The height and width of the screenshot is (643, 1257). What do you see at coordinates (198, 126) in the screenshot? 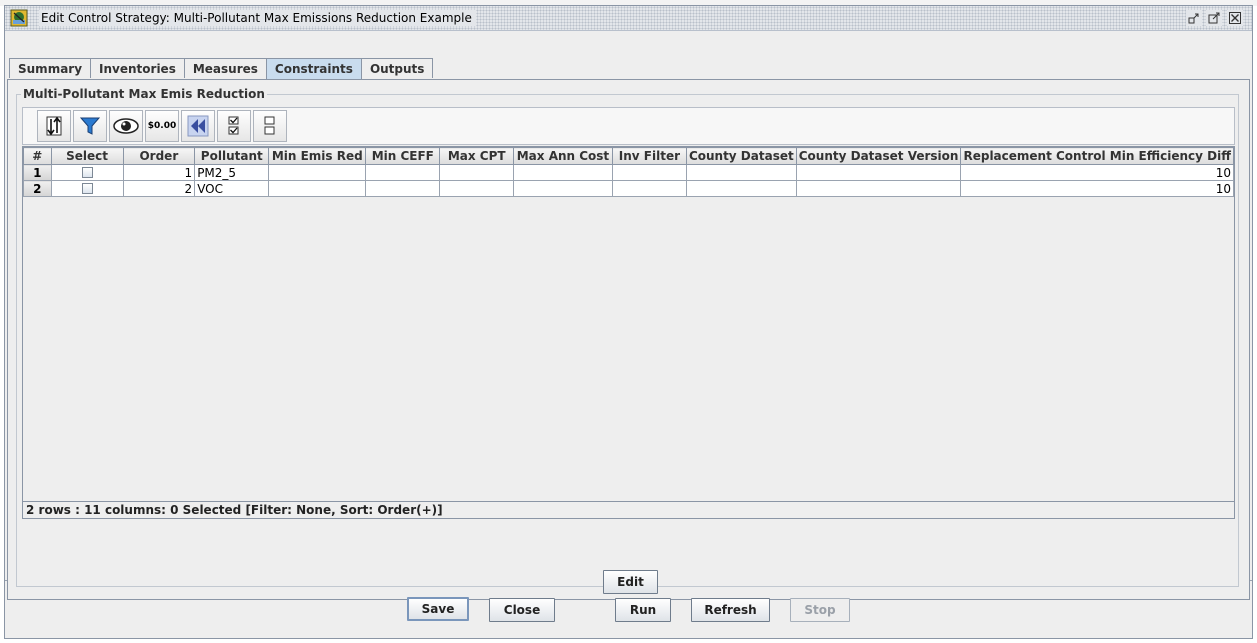
I see `reset-icon` at bounding box center [198, 126].